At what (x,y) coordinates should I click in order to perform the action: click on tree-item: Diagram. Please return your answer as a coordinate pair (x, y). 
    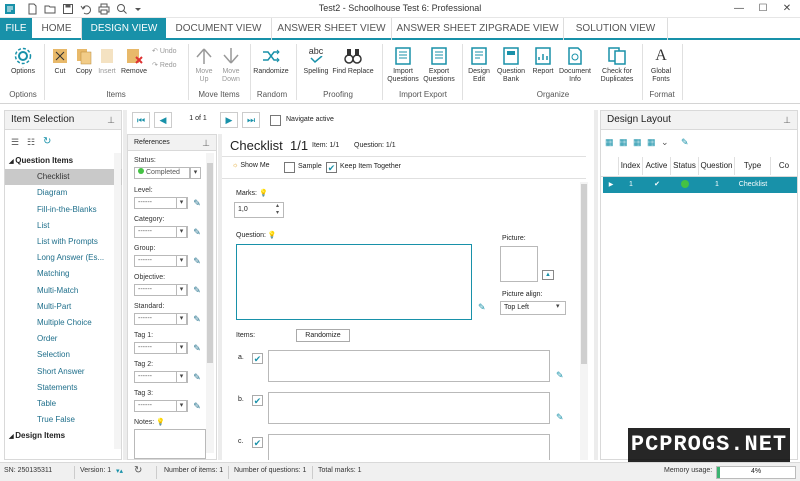
    Looking at the image, I should click on (63, 193).